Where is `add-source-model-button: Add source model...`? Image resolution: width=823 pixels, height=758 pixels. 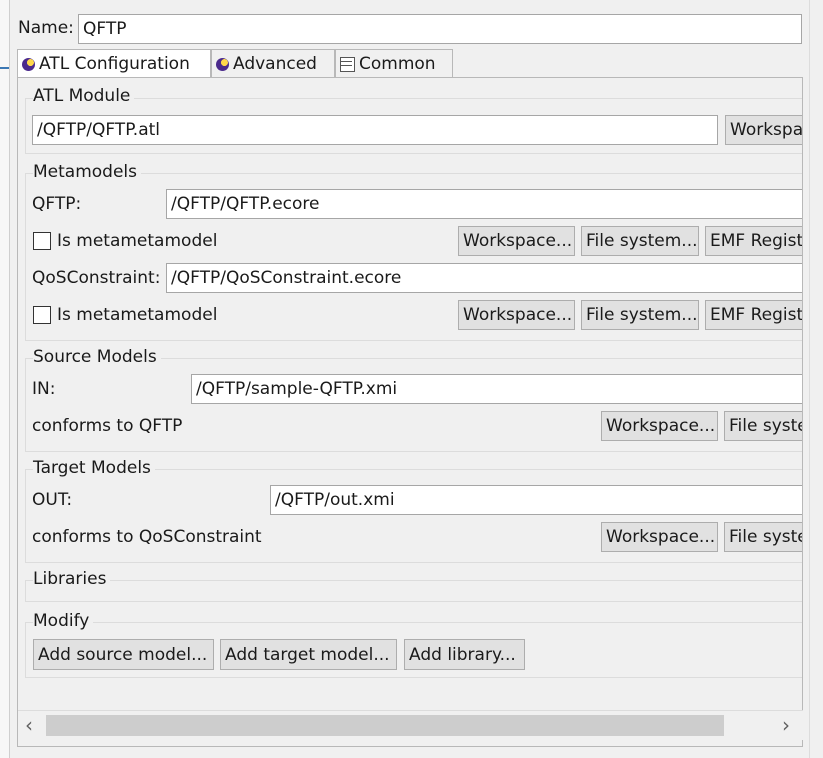 add-source-model-button: Add source model... is located at coordinates (123, 654).